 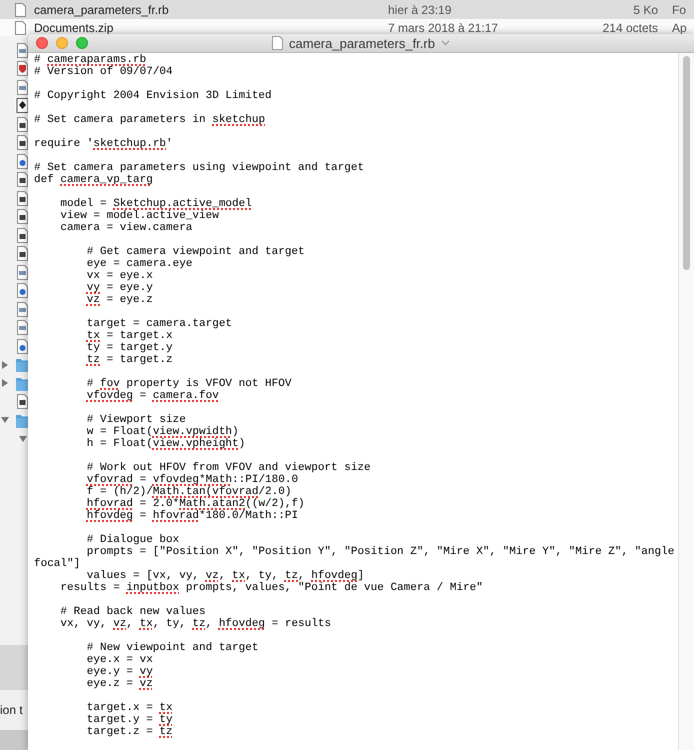 I want to click on code-line: eye = camera.eye, so click(x=139, y=264).